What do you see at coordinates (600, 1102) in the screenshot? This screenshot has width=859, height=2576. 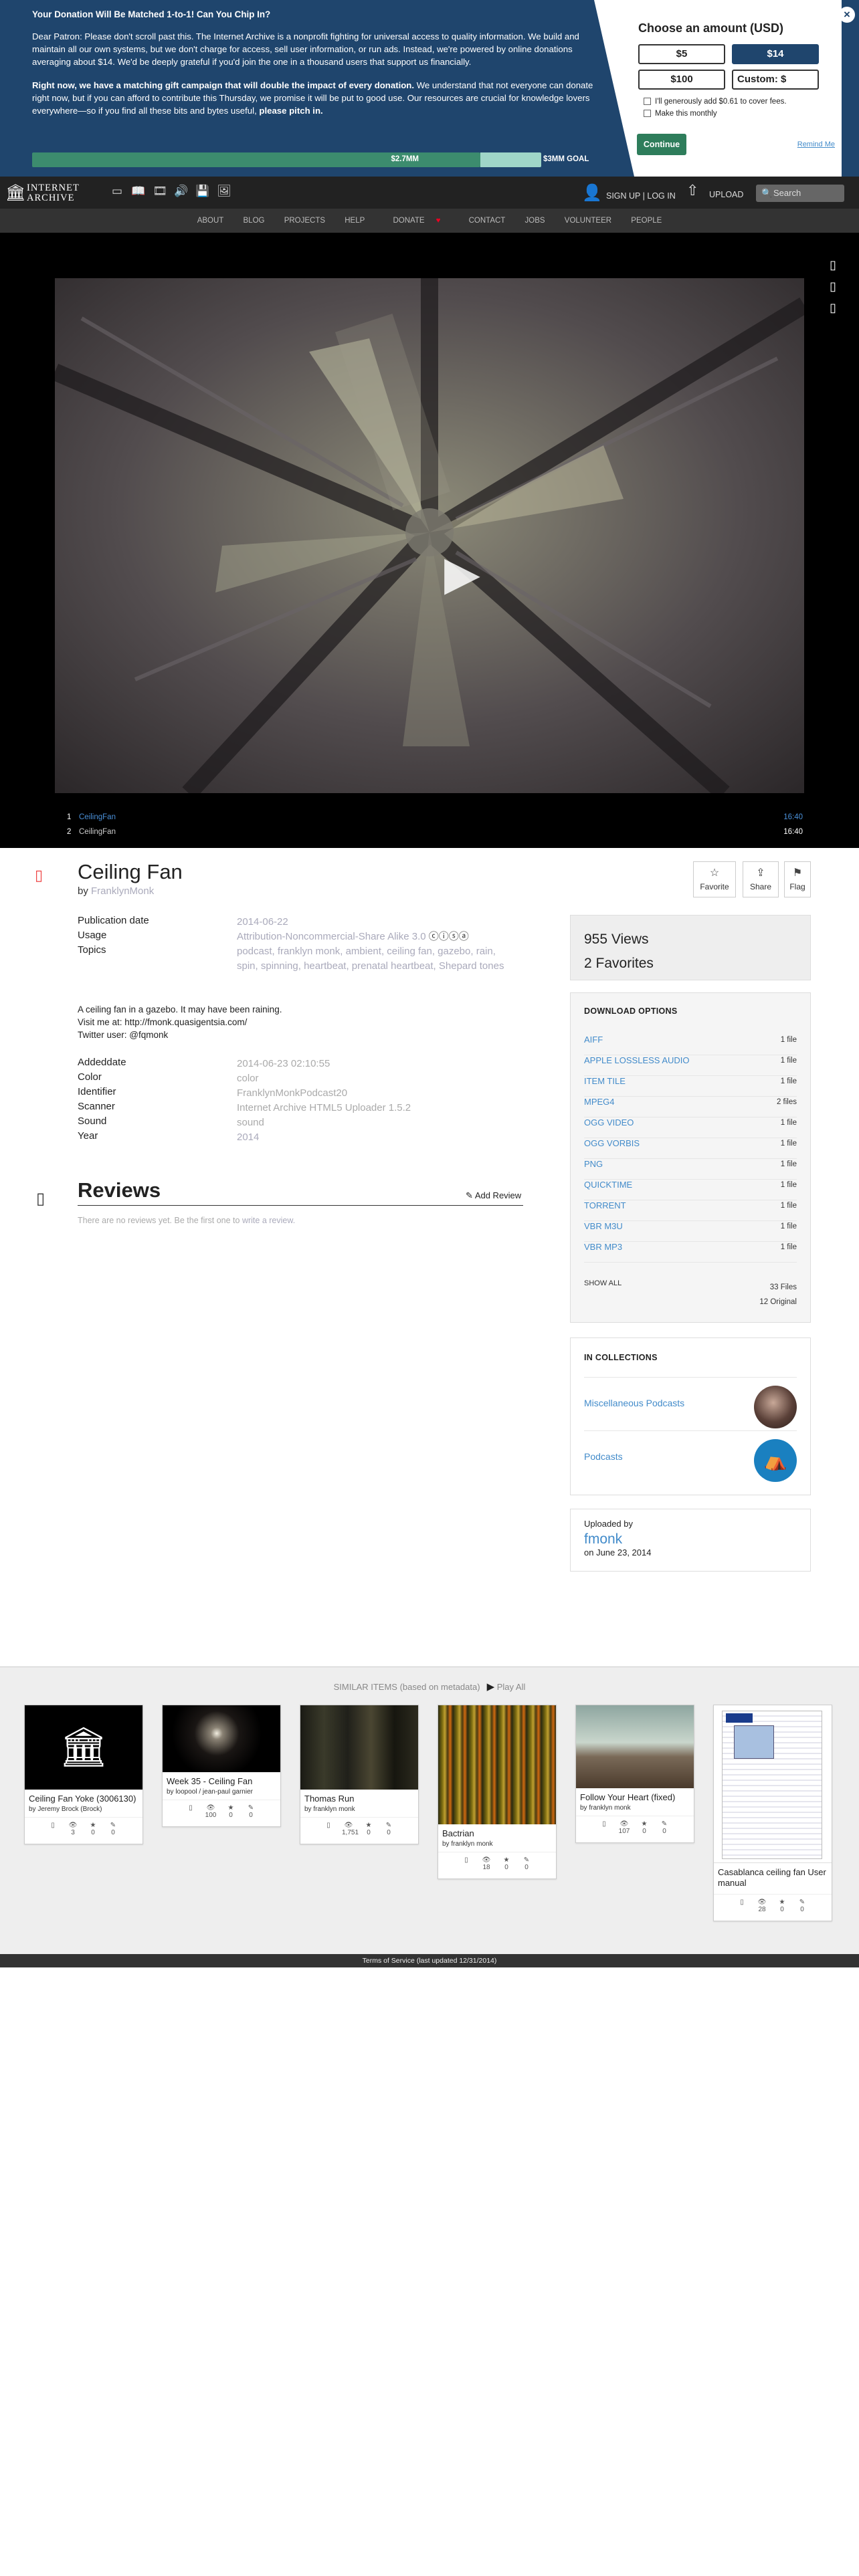 I see `download-format-link: MPEG4` at bounding box center [600, 1102].